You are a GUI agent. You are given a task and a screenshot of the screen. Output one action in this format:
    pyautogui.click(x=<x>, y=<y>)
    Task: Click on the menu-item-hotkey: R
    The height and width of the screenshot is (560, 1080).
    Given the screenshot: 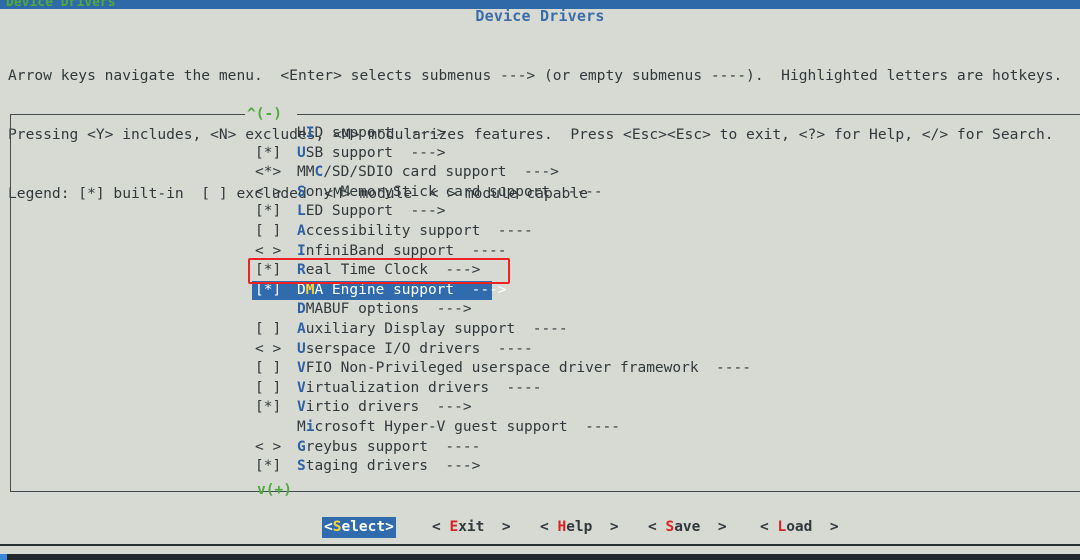 What is the action you would take?
    pyautogui.click(x=301, y=270)
    